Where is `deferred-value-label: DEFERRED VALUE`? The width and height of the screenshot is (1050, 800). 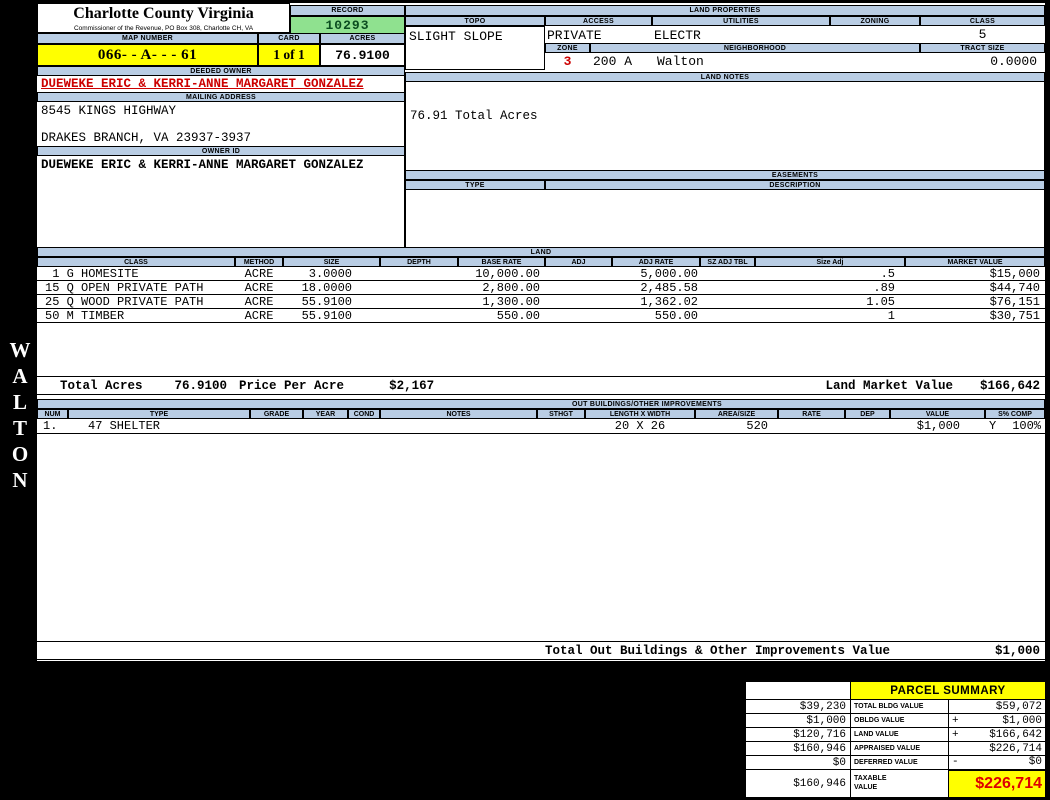
deferred-value-label: DEFERRED VALUE is located at coordinates (899, 762).